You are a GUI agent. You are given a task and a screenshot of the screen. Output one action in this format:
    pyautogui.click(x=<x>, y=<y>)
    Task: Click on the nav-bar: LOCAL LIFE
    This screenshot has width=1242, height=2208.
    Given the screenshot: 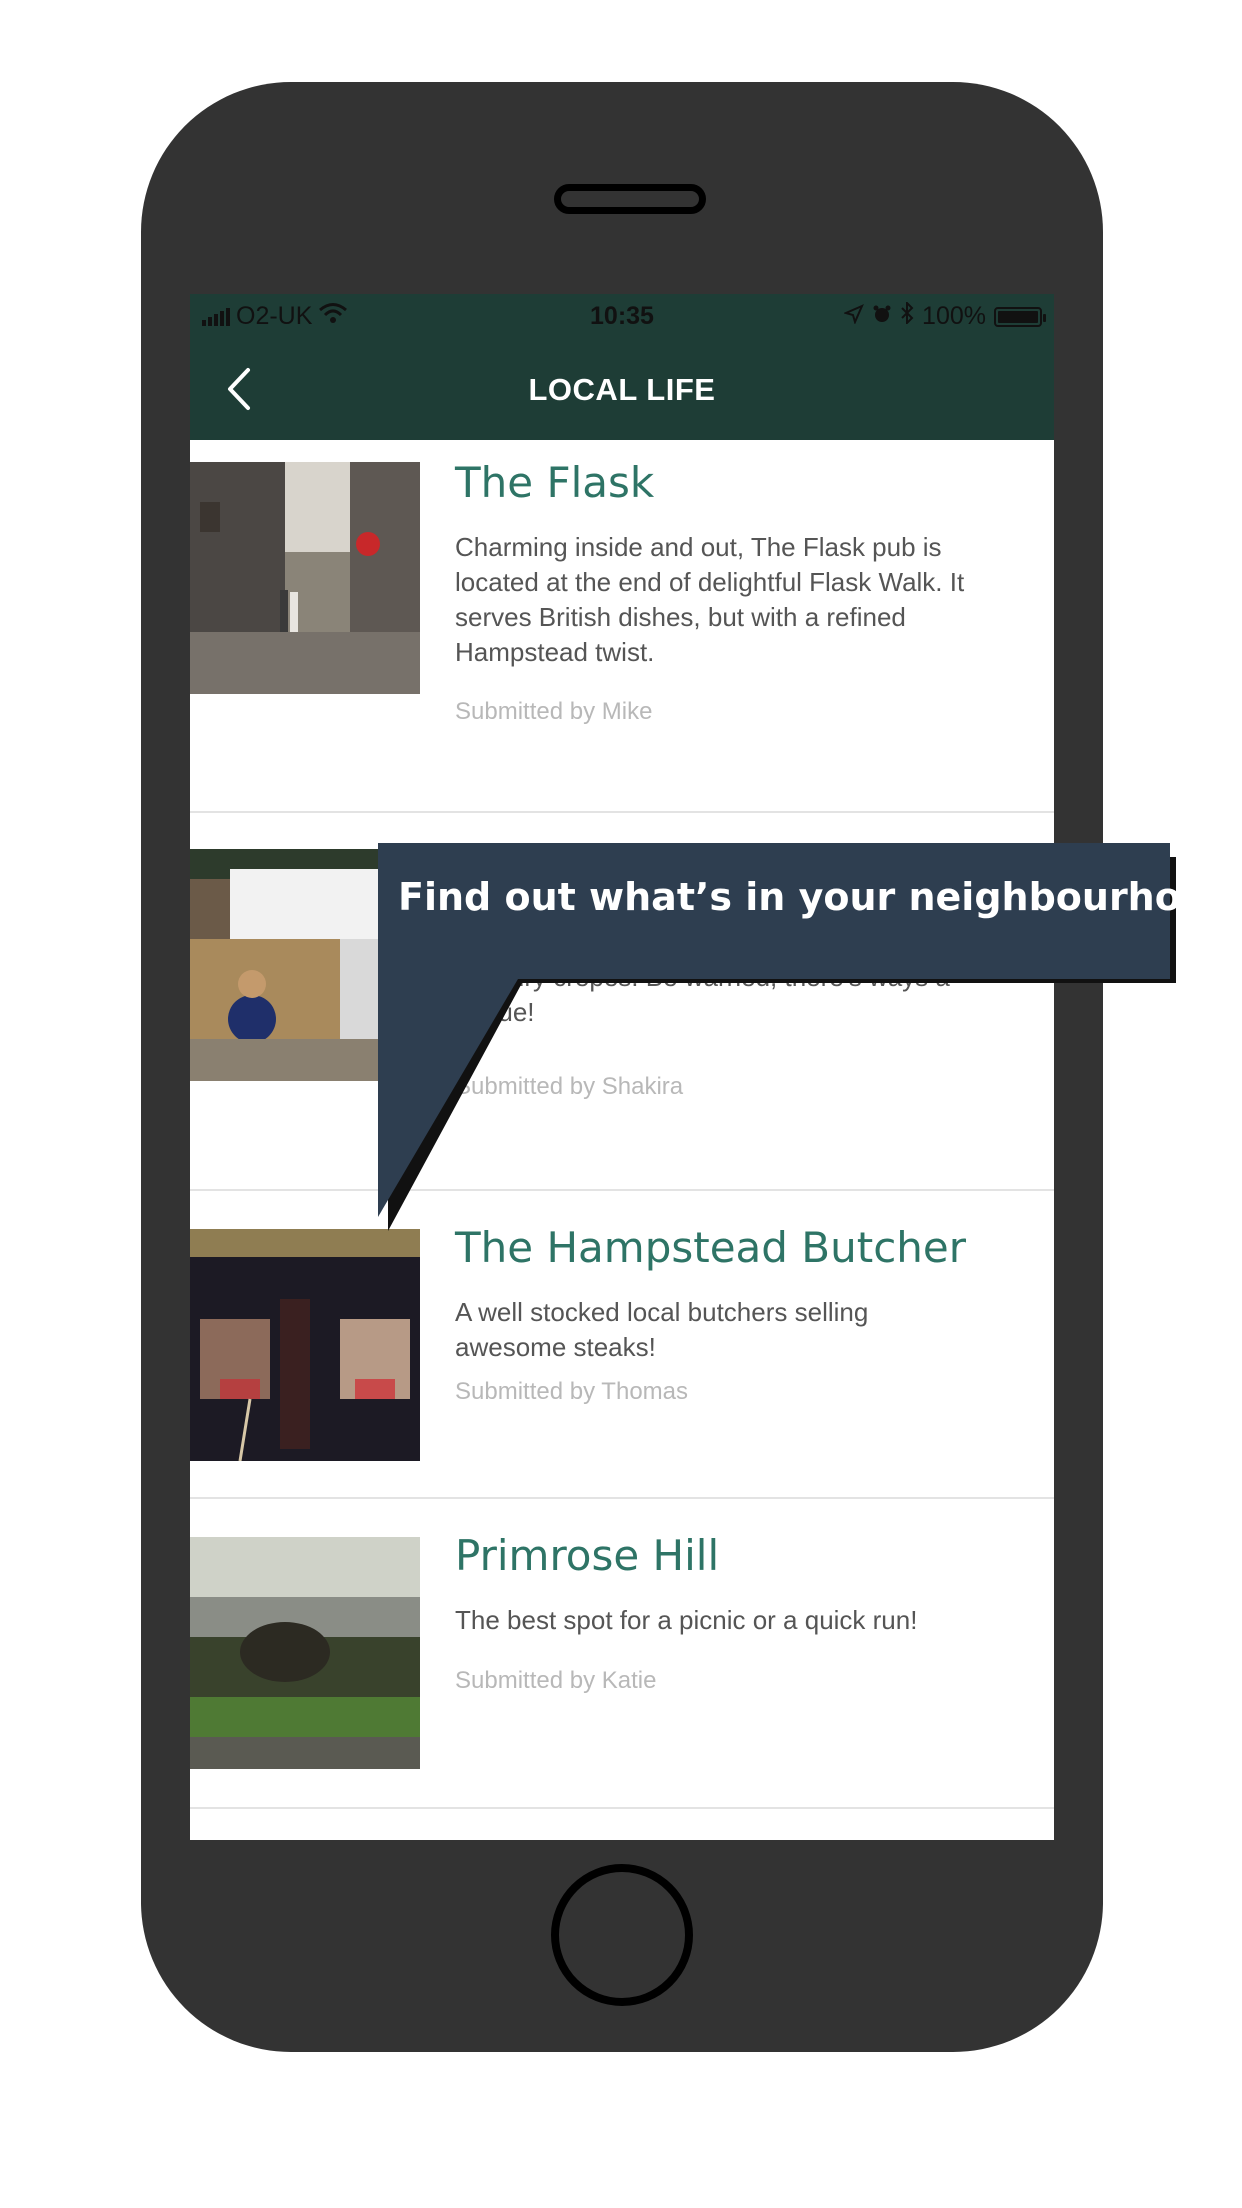 What is the action you would take?
    pyautogui.click(x=622, y=389)
    